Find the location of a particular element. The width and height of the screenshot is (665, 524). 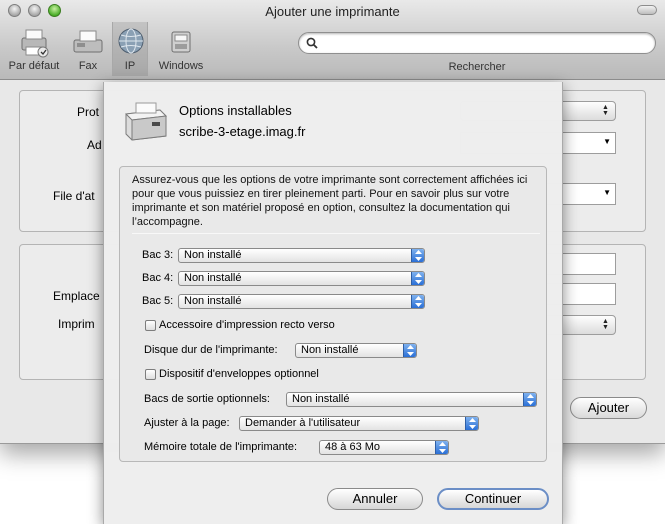

toolbar-default-label: Par défaut is located at coordinates (34, 66).